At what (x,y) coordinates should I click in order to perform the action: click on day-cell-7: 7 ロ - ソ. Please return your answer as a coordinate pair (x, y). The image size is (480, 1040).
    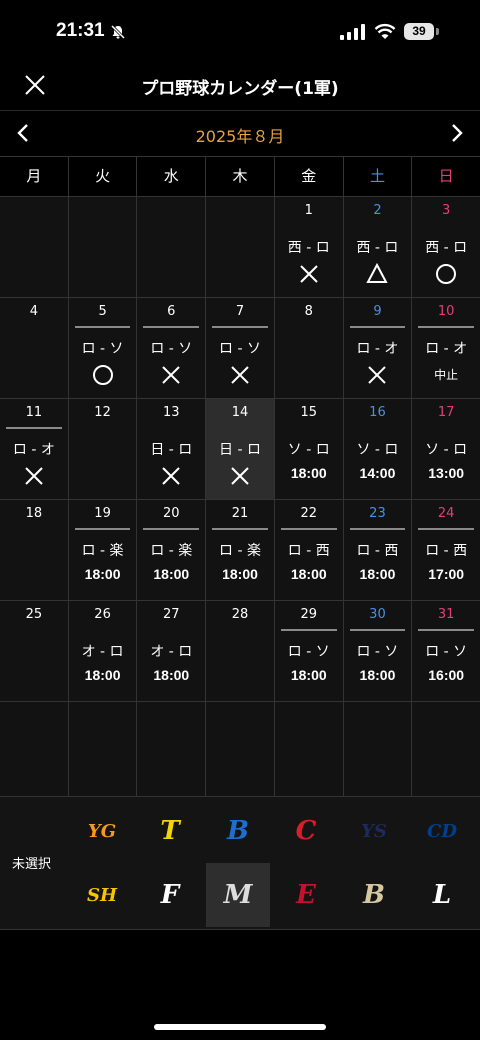
    Looking at the image, I should click on (240, 348).